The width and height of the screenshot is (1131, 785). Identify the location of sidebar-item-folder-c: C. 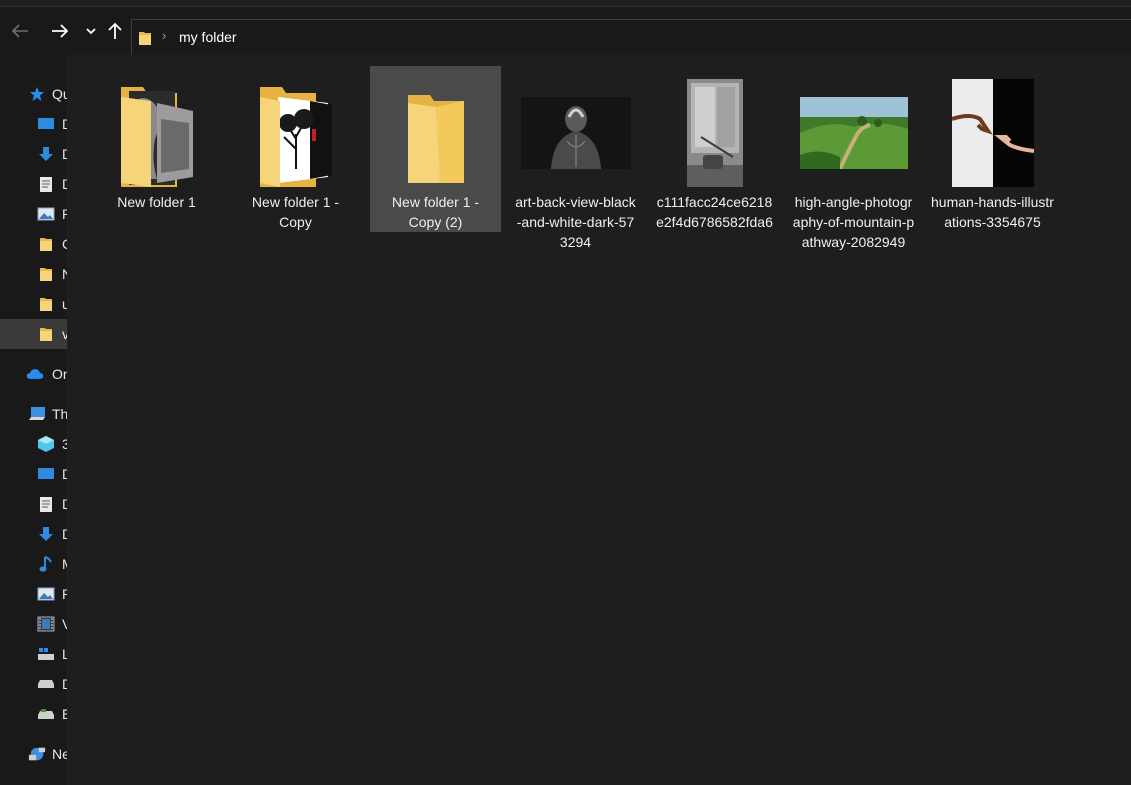
(33, 244).